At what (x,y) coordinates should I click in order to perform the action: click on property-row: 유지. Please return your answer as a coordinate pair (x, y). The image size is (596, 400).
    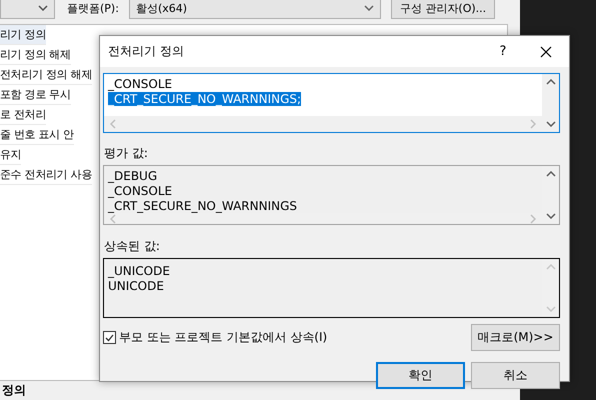
    Looking at the image, I should click on (11, 155).